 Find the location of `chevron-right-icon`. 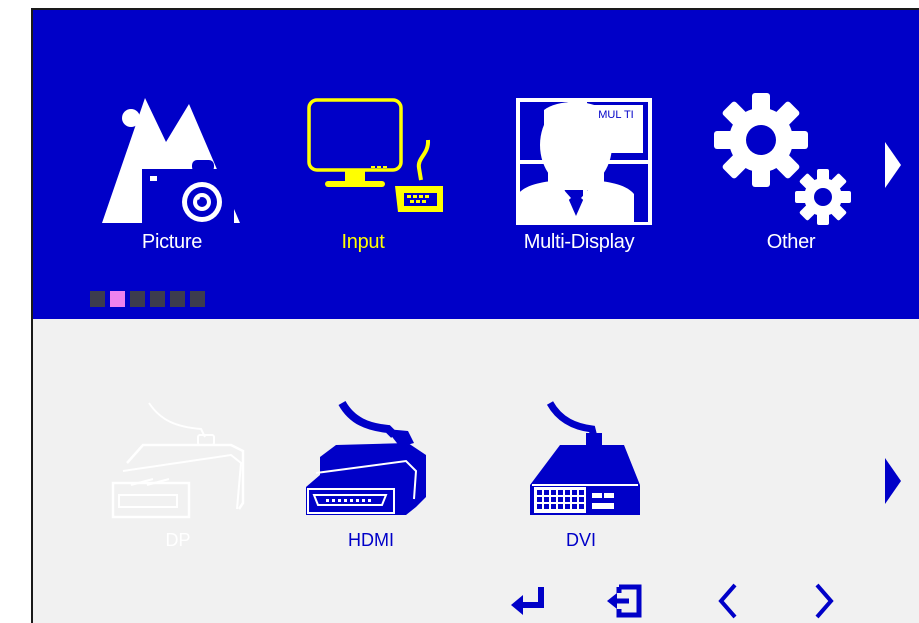

chevron-right-icon is located at coordinates (823, 601).